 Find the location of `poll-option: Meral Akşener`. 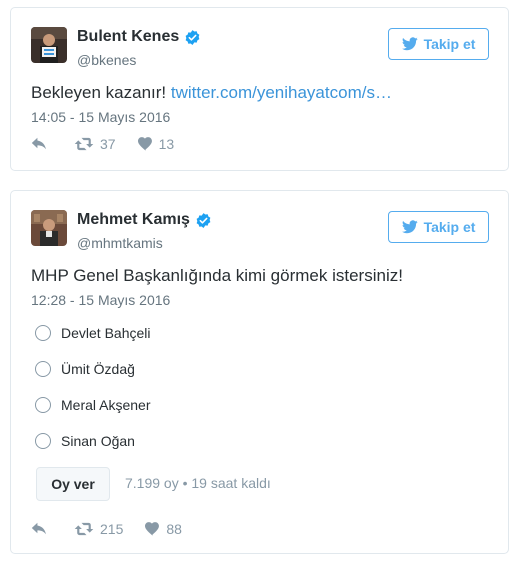

poll-option: Meral Akşener is located at coordinates (92, 405).